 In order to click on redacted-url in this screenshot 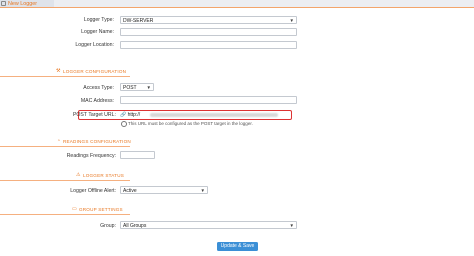, I will do `click(214, 114)`.